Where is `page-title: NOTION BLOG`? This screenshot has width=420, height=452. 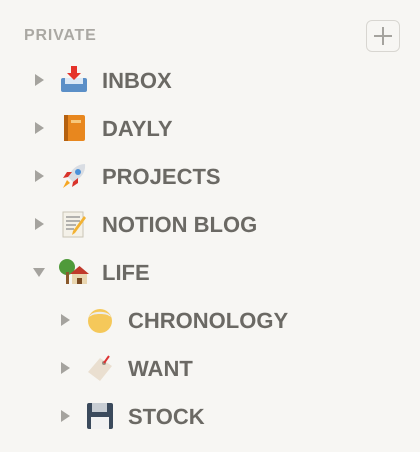
page-title: NOTION BLOG is located at coordinates (180, 224).